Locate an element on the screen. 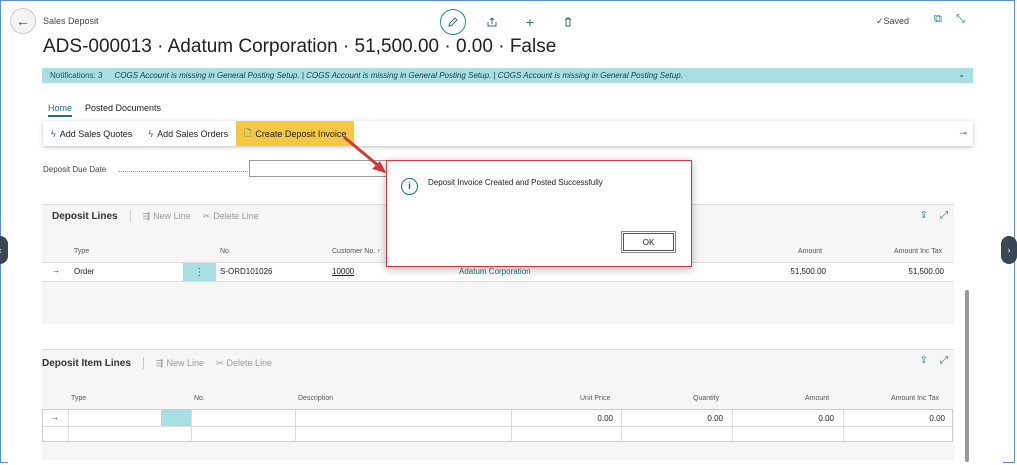  grid-lines is located at coordinates (497, 426).